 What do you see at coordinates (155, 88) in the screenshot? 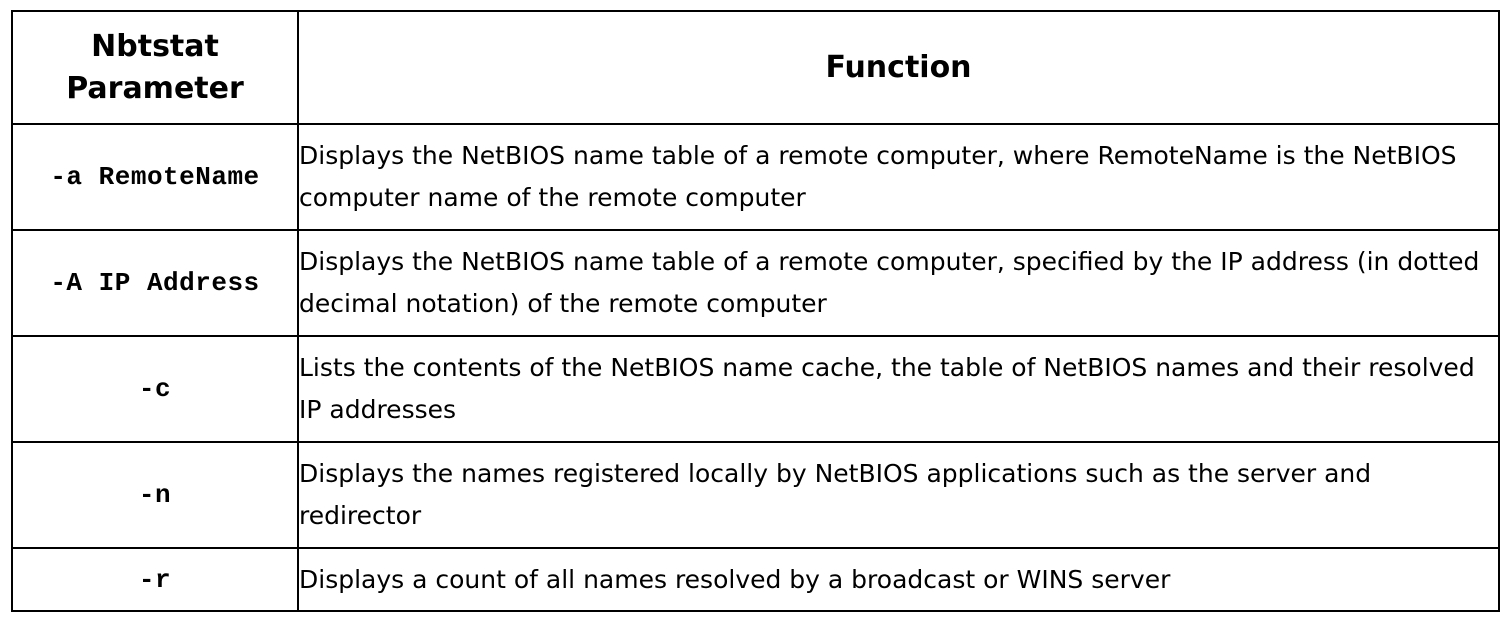
I see `header-parameter-line-2: Parameter` at bounding box center [155, 88].